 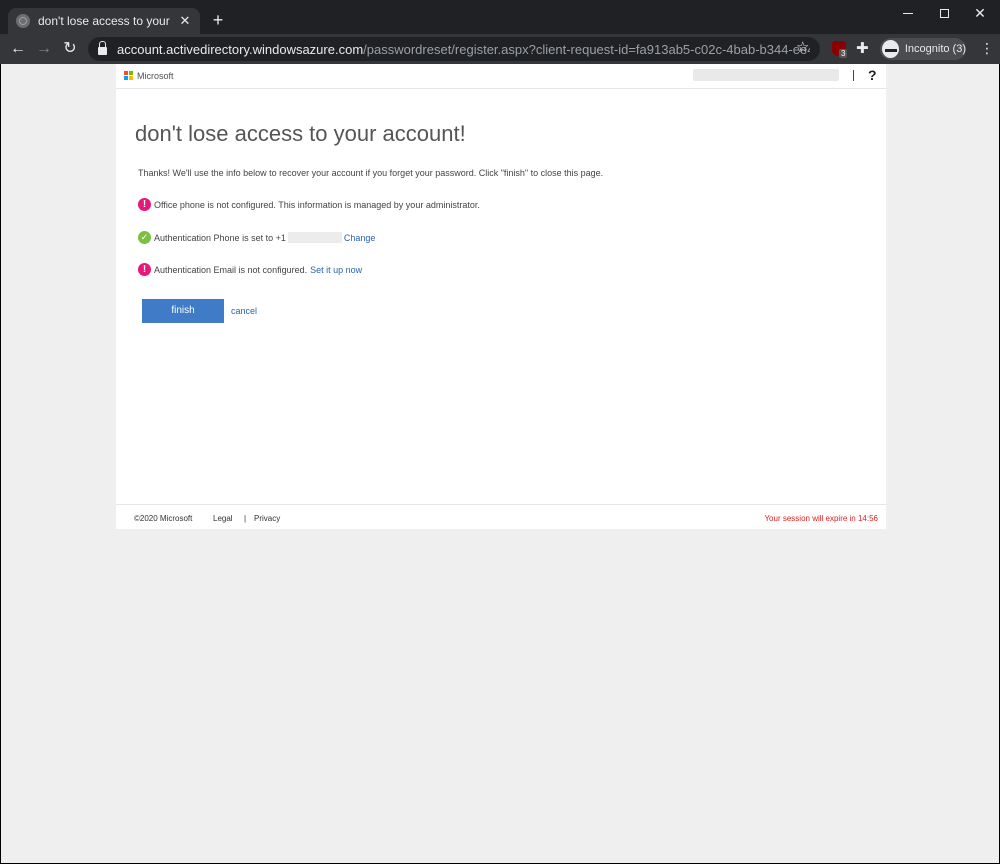 I want to click on maximize-icon, so click(x=944, y=13).